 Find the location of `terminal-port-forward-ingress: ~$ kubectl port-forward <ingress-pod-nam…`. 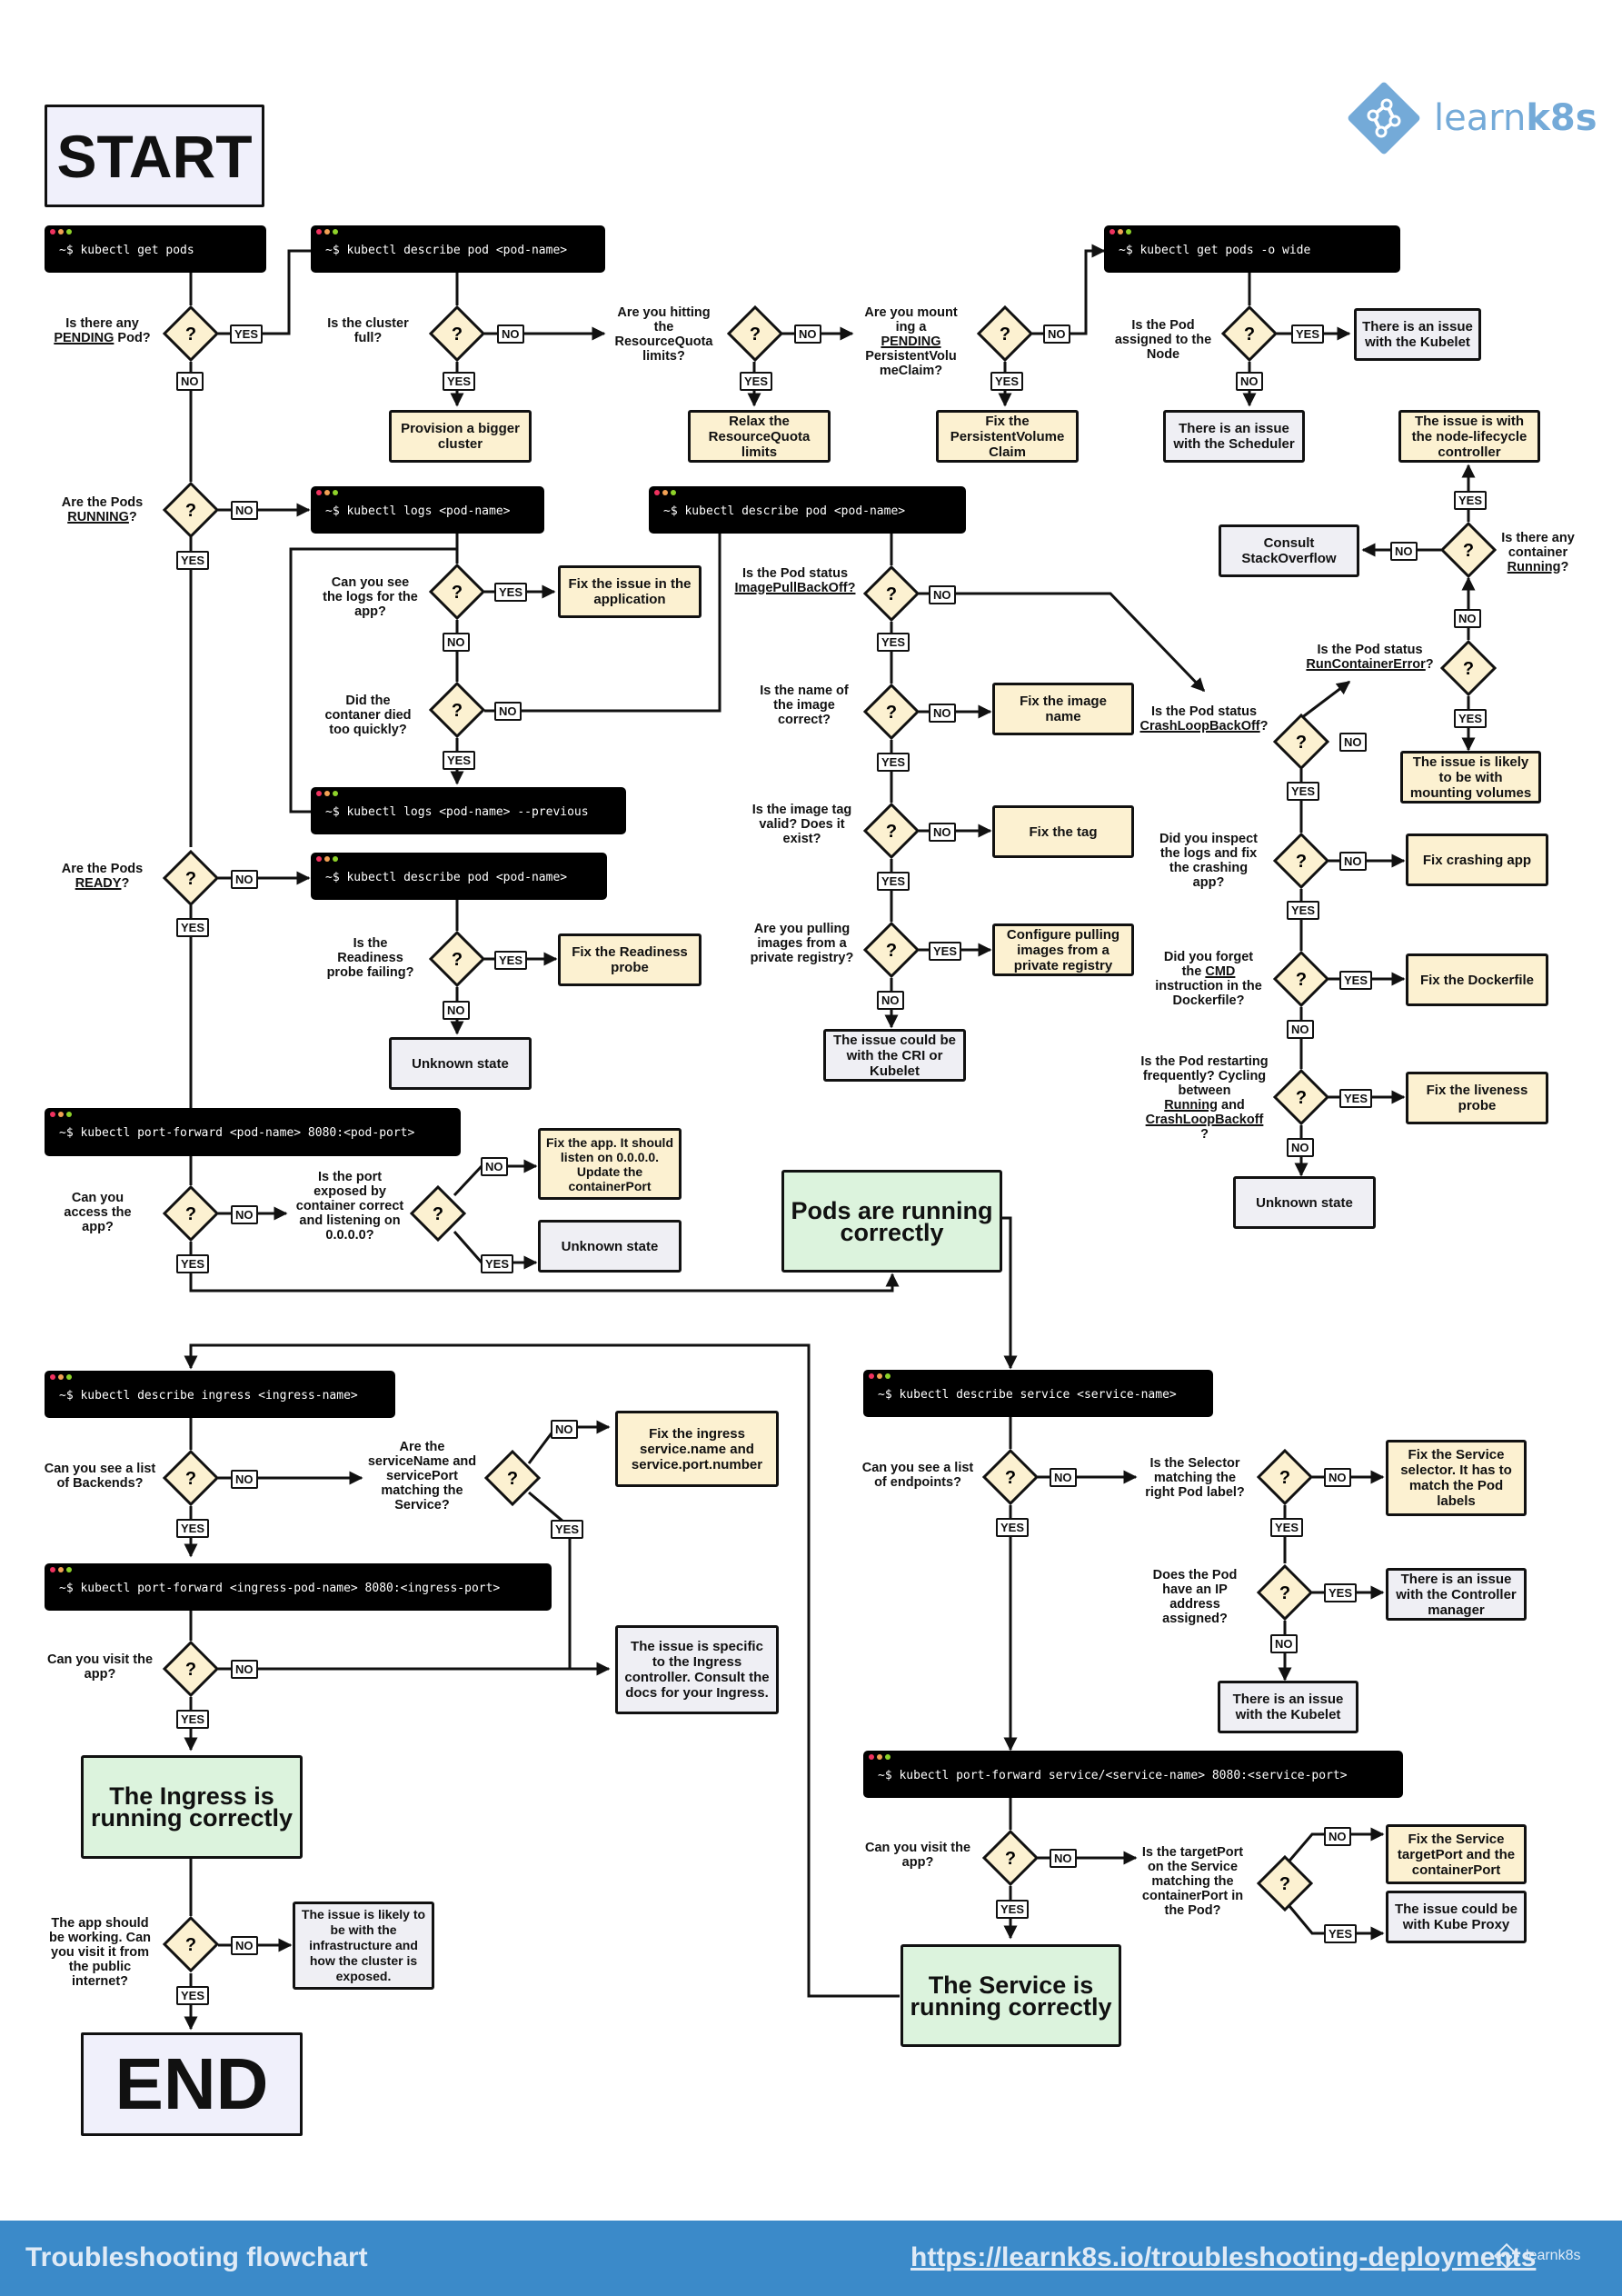

terminal-port-forward-ingress: ~$ kubectl port-forward <ingress-pod-nam… is located at coordinates (298, 1587).